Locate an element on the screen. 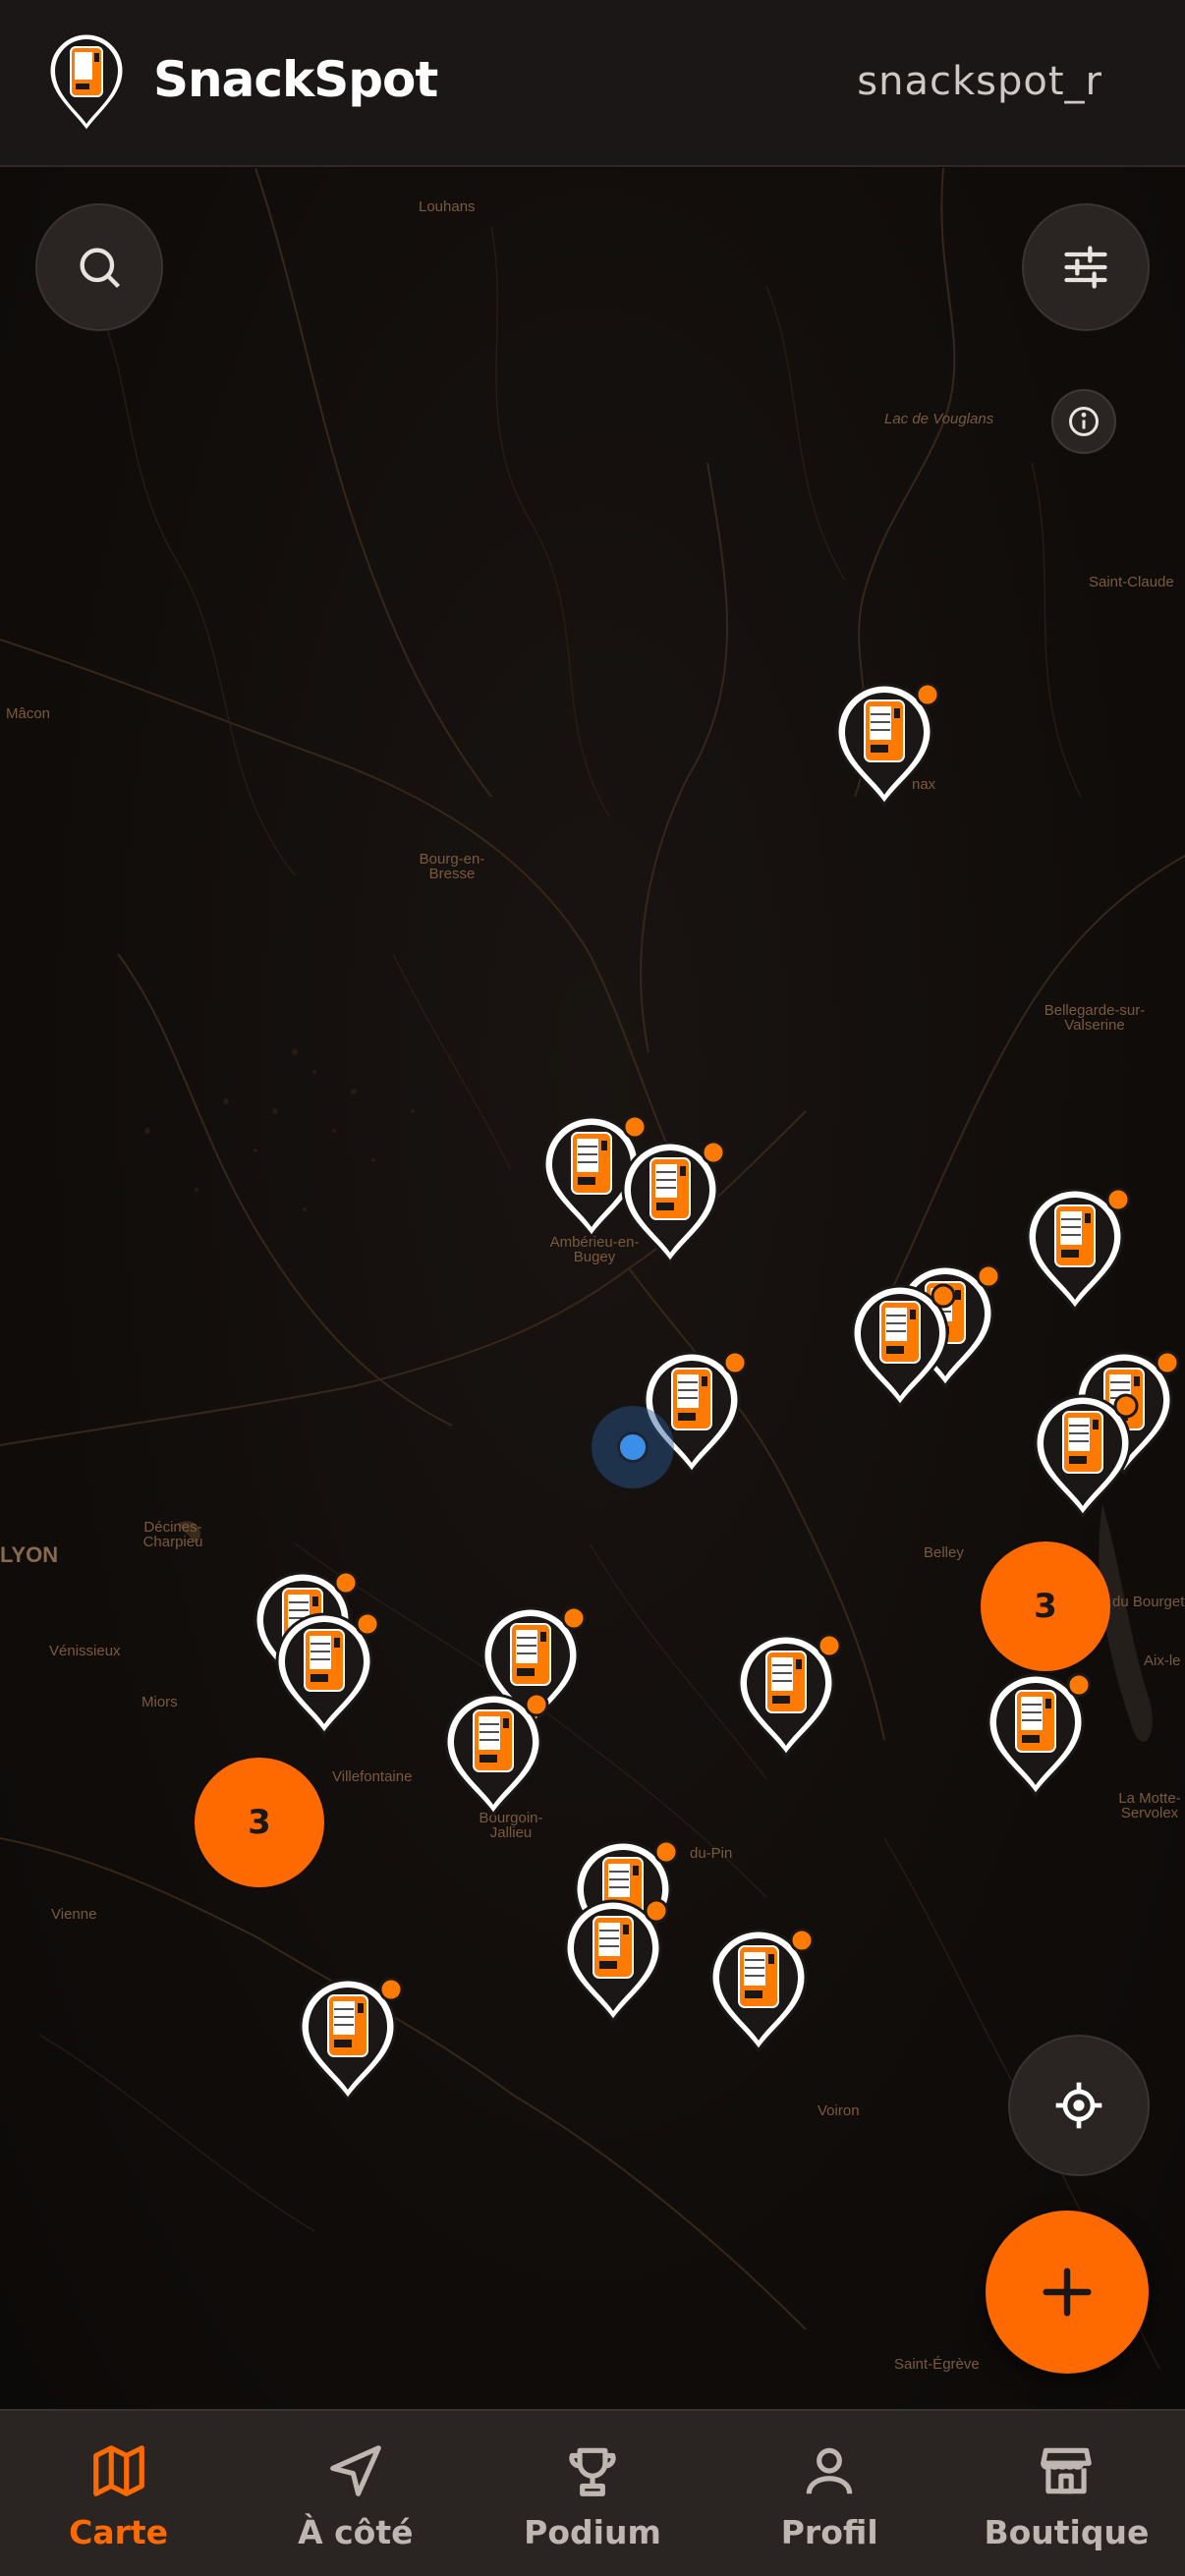 This screenshot has width=1185, height=2576. nav-label: Podium is located at coordinates (592, 2532).